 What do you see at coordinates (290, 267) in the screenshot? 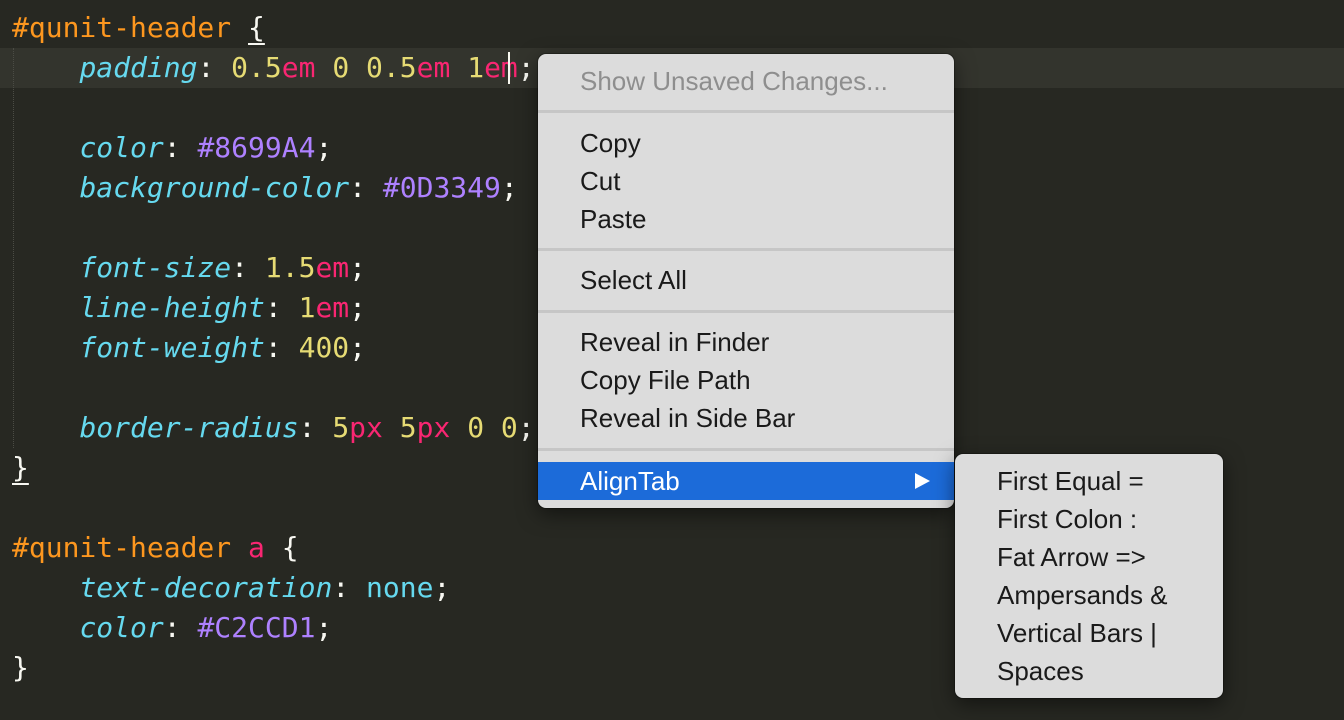
I see `code-token: 1.5` at bounding box center [290, 267].